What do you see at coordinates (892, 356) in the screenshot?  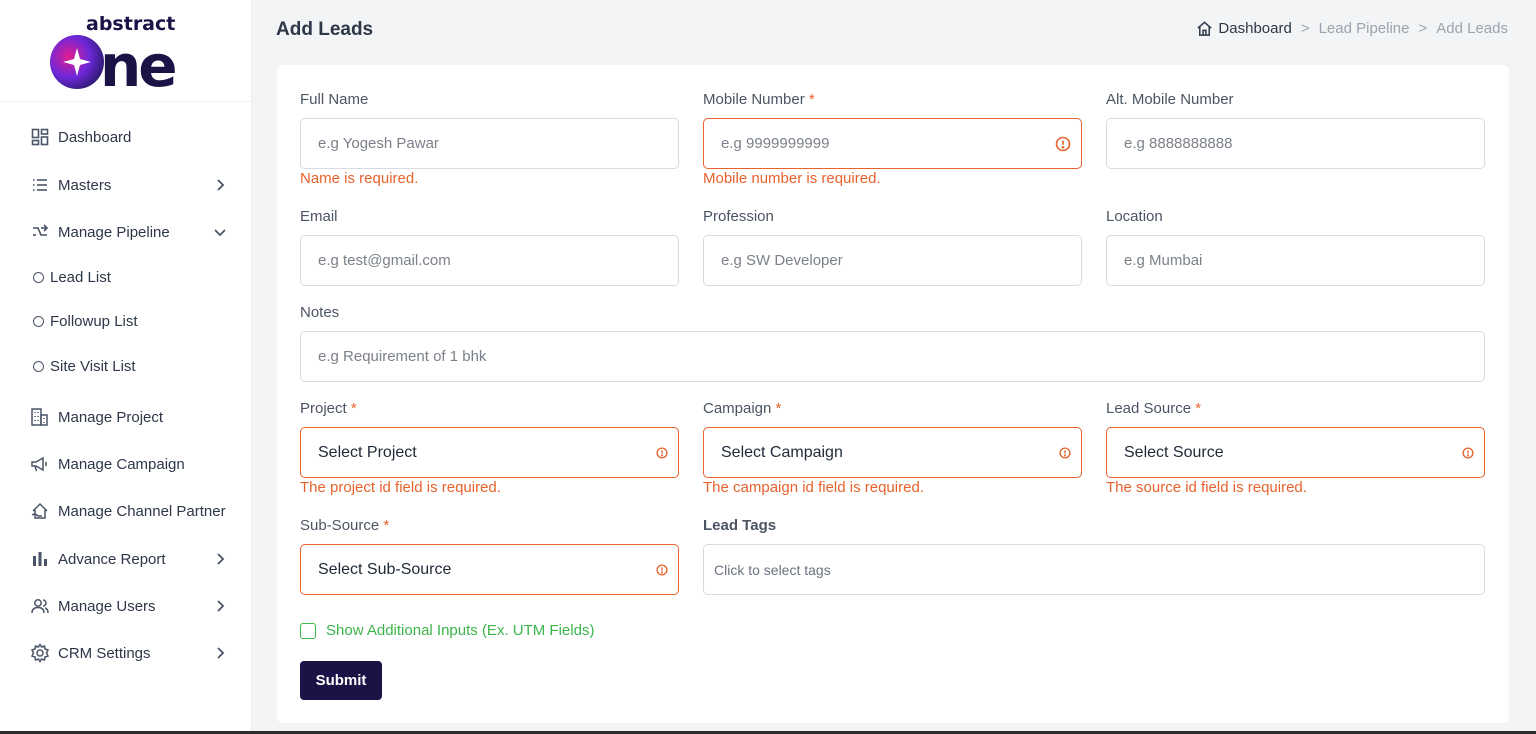 I see `notes-input: e.g Requirement of 1 bhk` at bounding box center [892, 356].